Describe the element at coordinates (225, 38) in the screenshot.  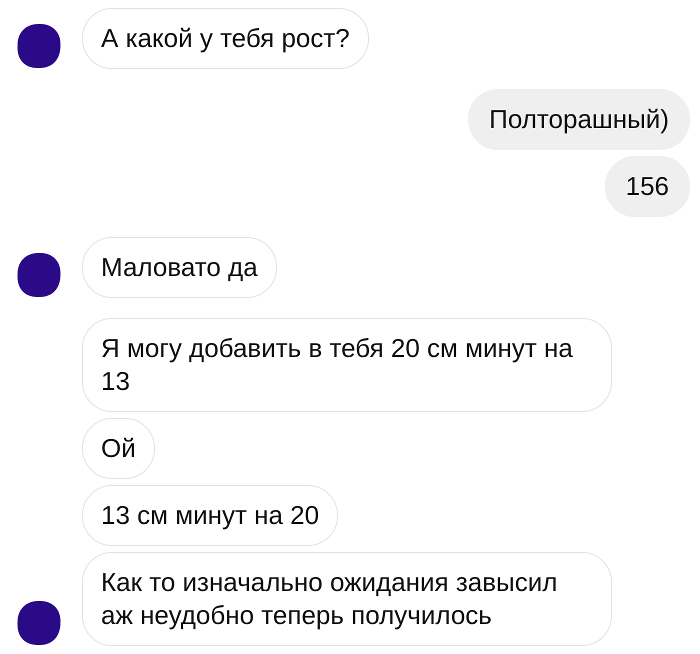
I see `message-bubble: А какой у тебя рост?` at that location.